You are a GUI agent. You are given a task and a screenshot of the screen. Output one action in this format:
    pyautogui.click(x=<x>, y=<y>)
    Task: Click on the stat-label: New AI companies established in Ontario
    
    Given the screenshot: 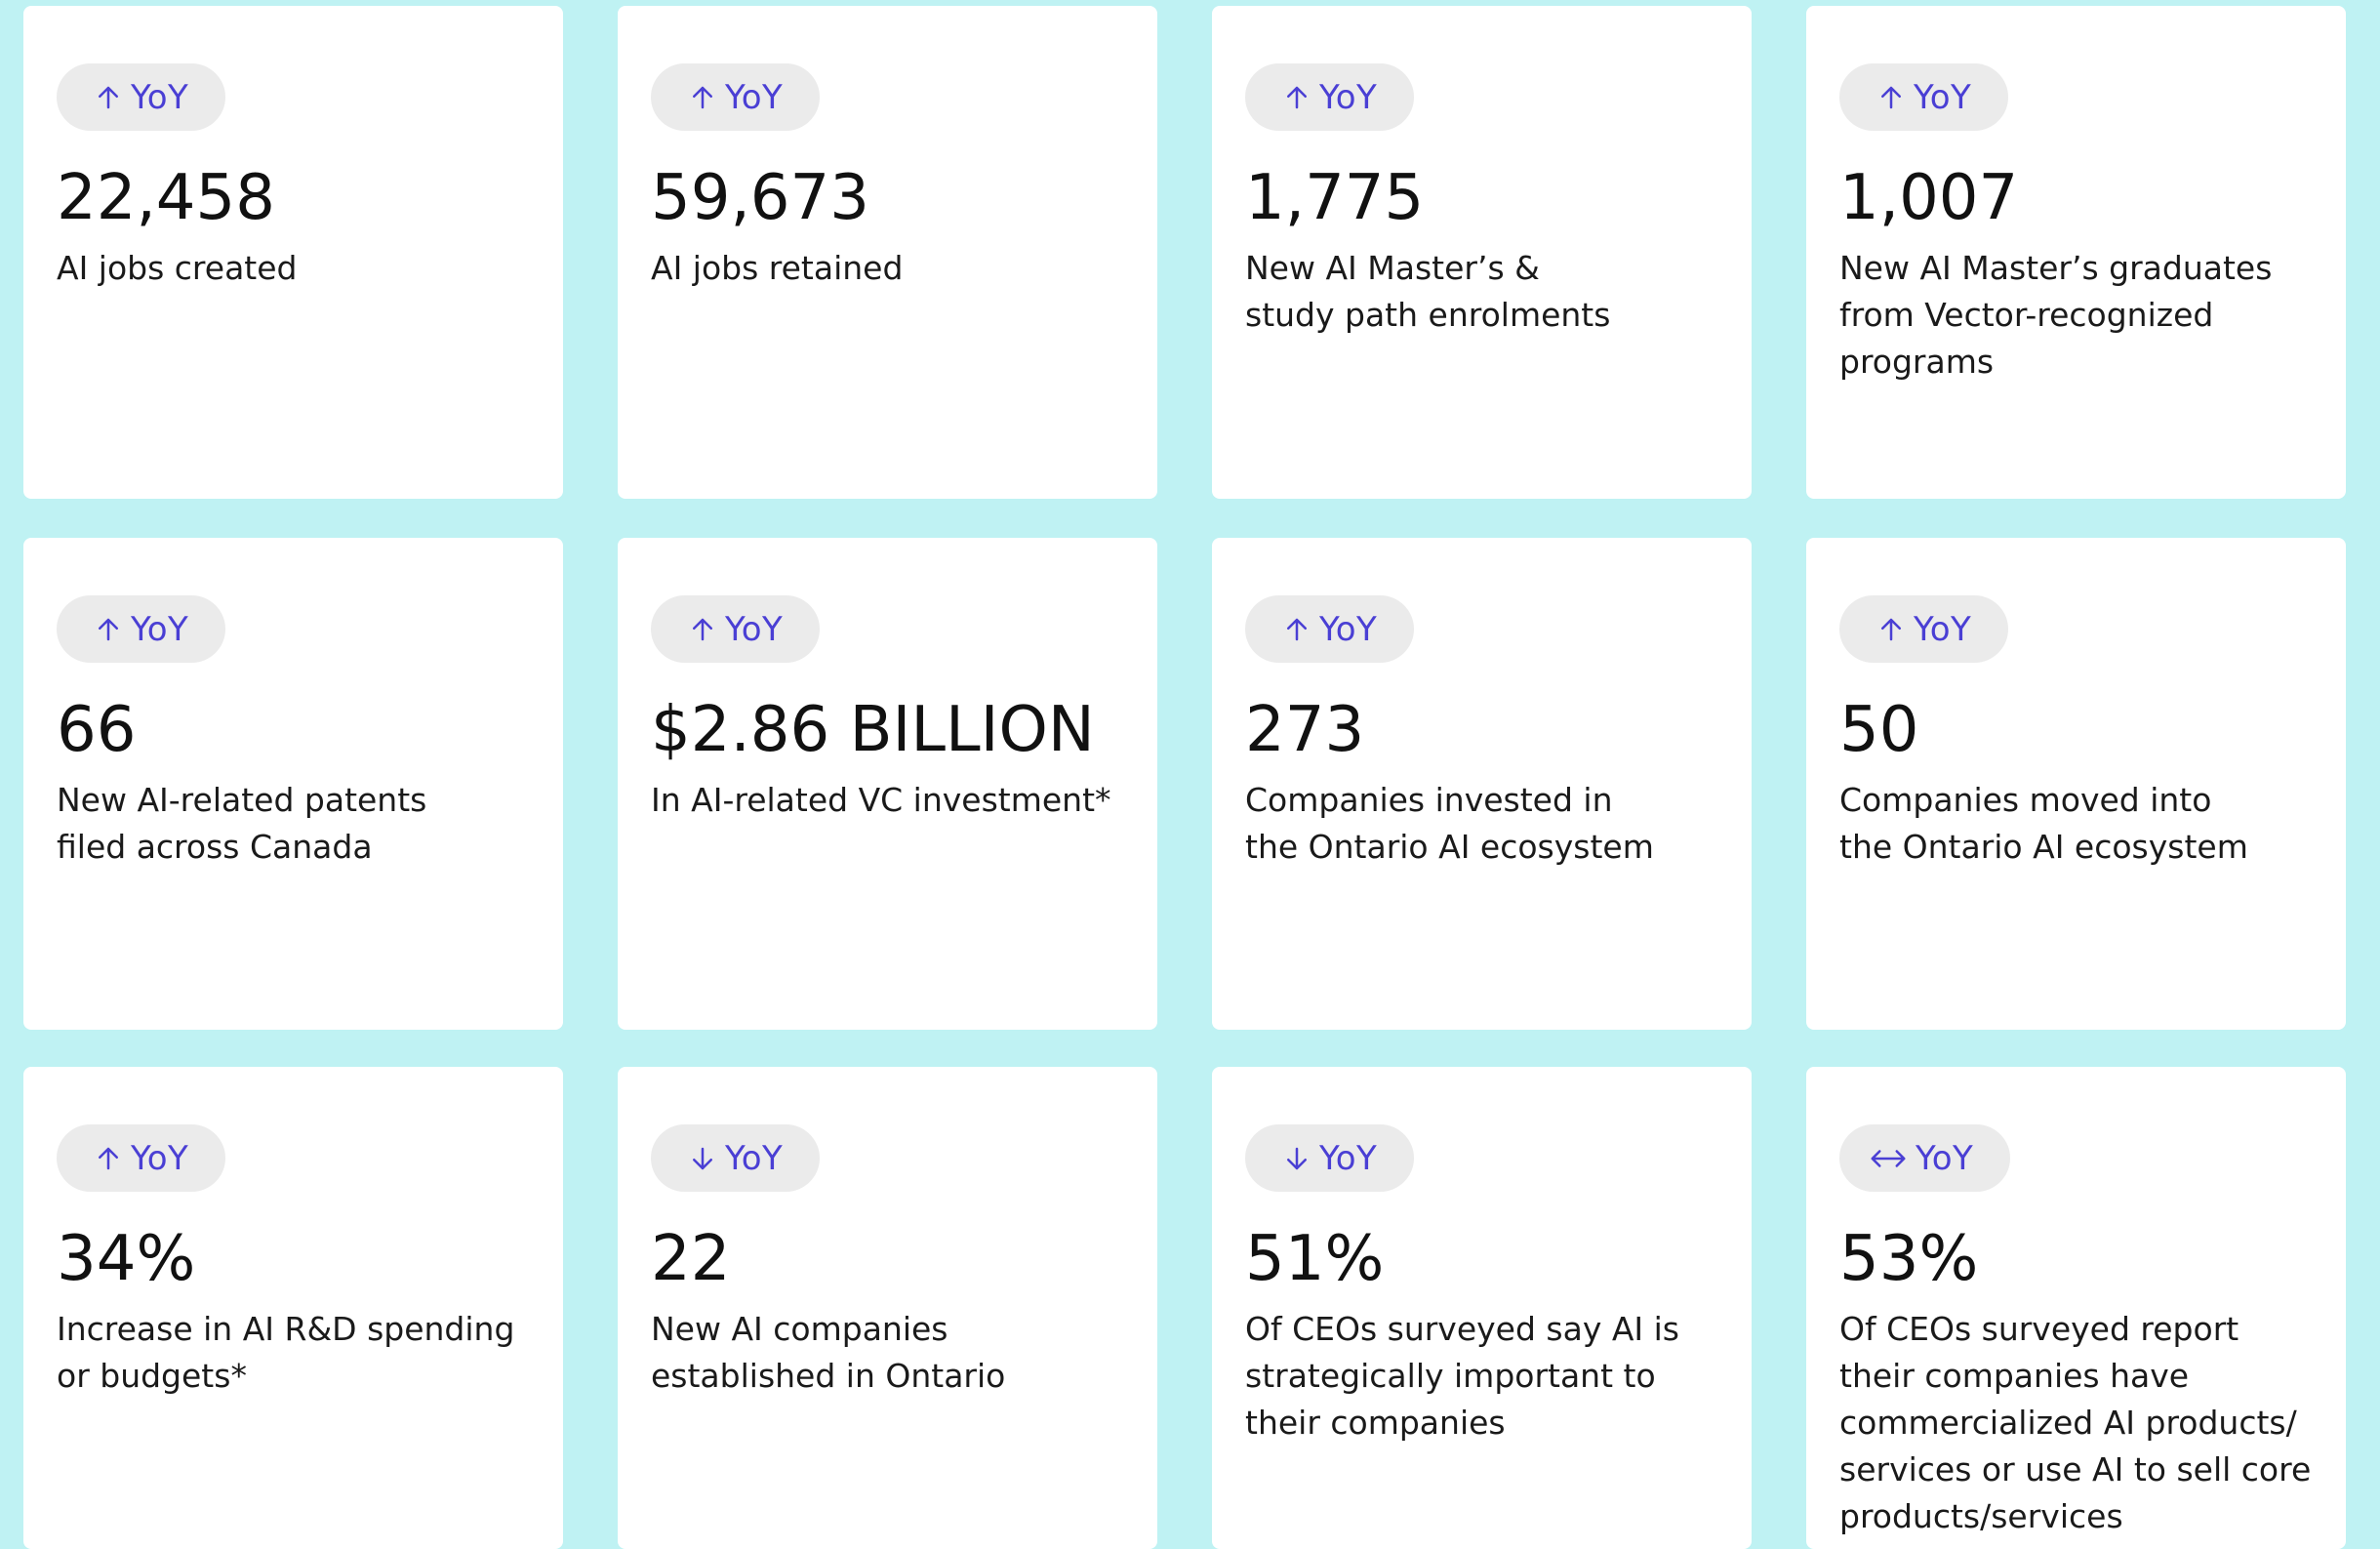 What is the action you would take?
    pyautogui.click(x=828, y=1353)
    